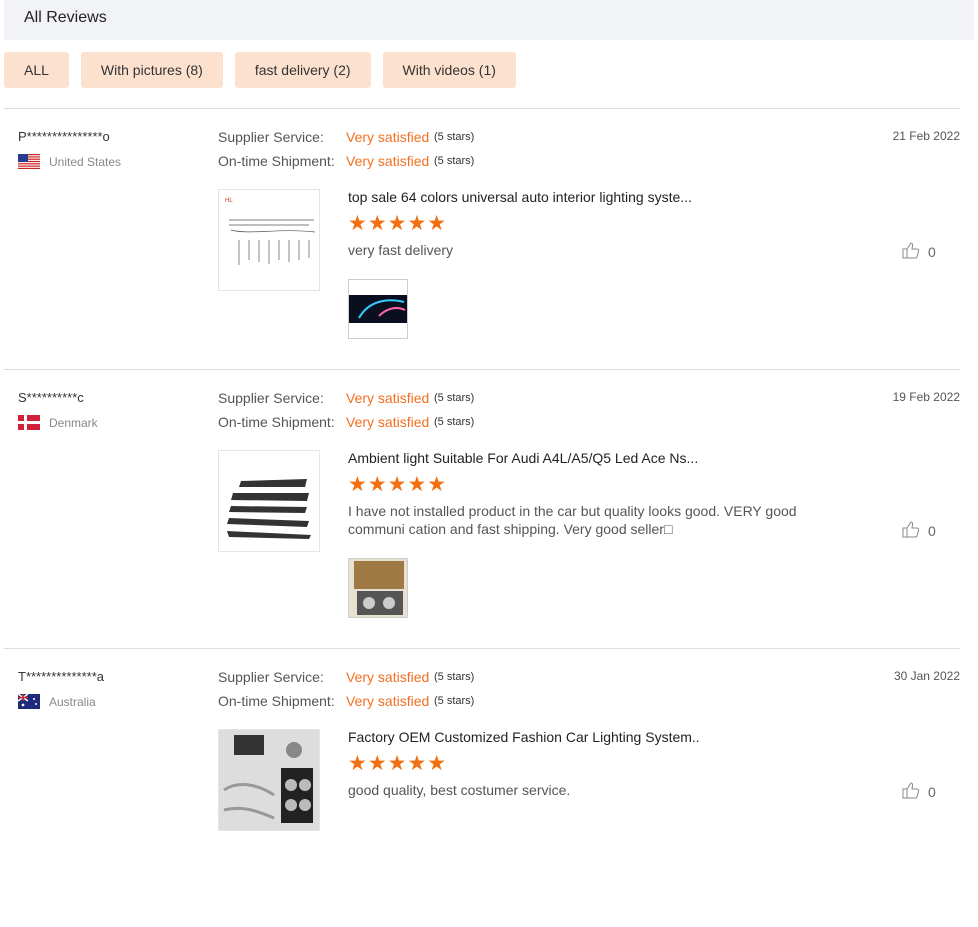  I want to click on reviewer-country: Denmark, so click(58, 422).